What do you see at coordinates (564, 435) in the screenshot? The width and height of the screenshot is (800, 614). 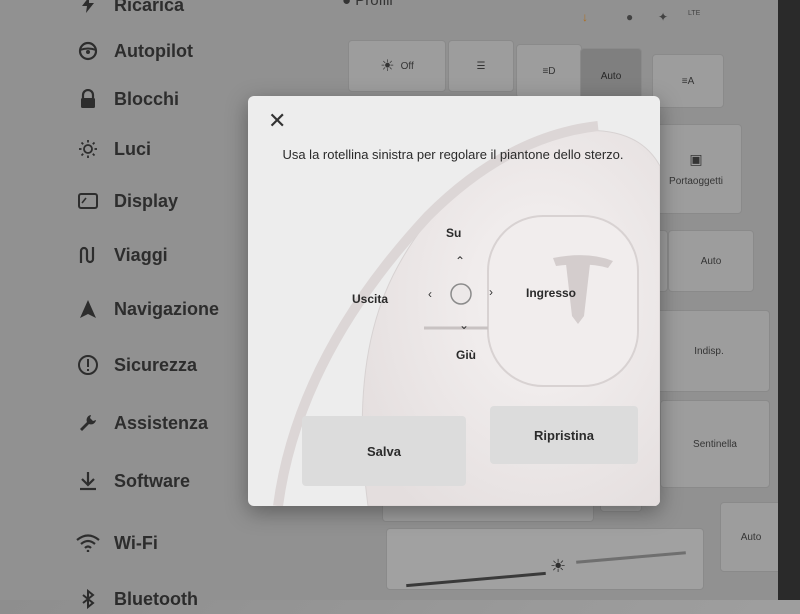 I see `reset-button: Ripristina` at bounding box center [564, 435].